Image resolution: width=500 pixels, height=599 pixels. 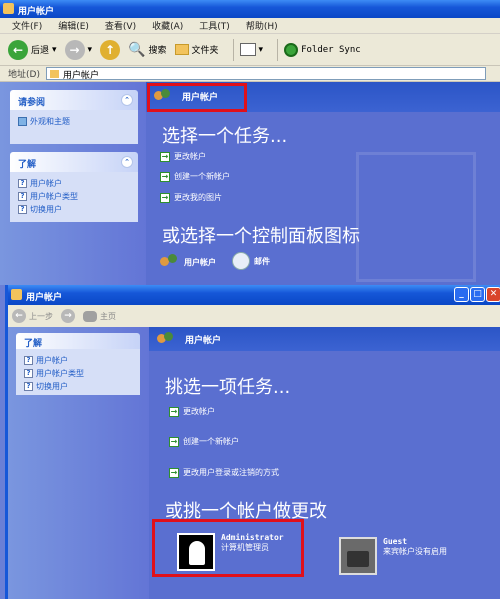 What do you see at coordinates (262, 261) in the screenshot?
I see `icon-label: 邮件` at bounding box center [262, 261].